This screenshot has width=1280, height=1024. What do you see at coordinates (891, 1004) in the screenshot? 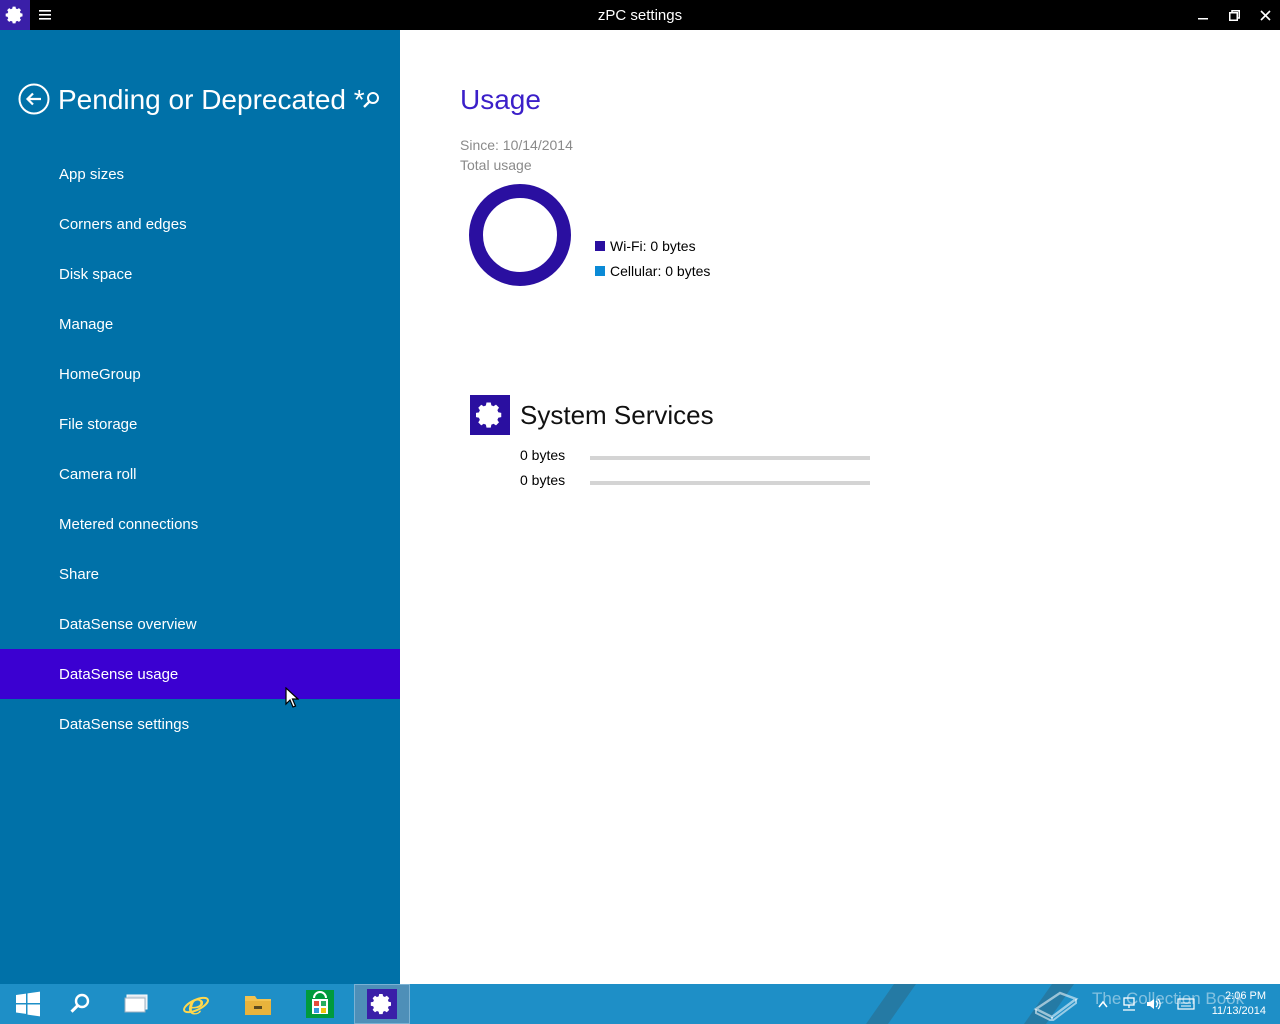
I see `taskbar-decoration` at bounding box center [891, 1004].